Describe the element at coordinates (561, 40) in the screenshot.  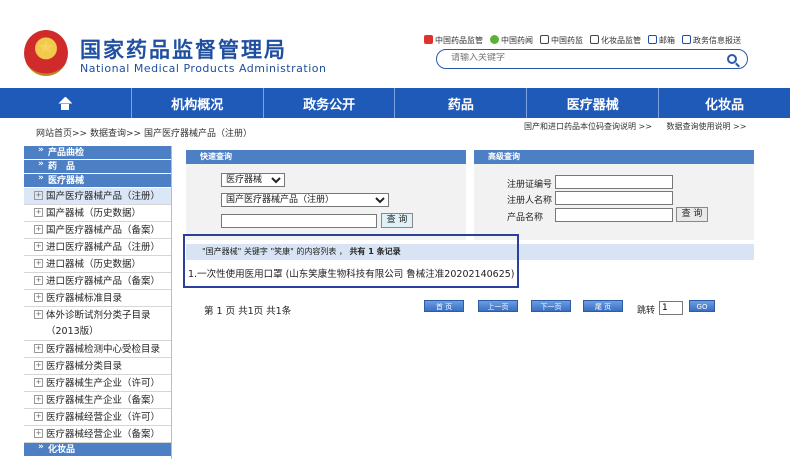
I see `top-link-app: 中国药监` at that location.